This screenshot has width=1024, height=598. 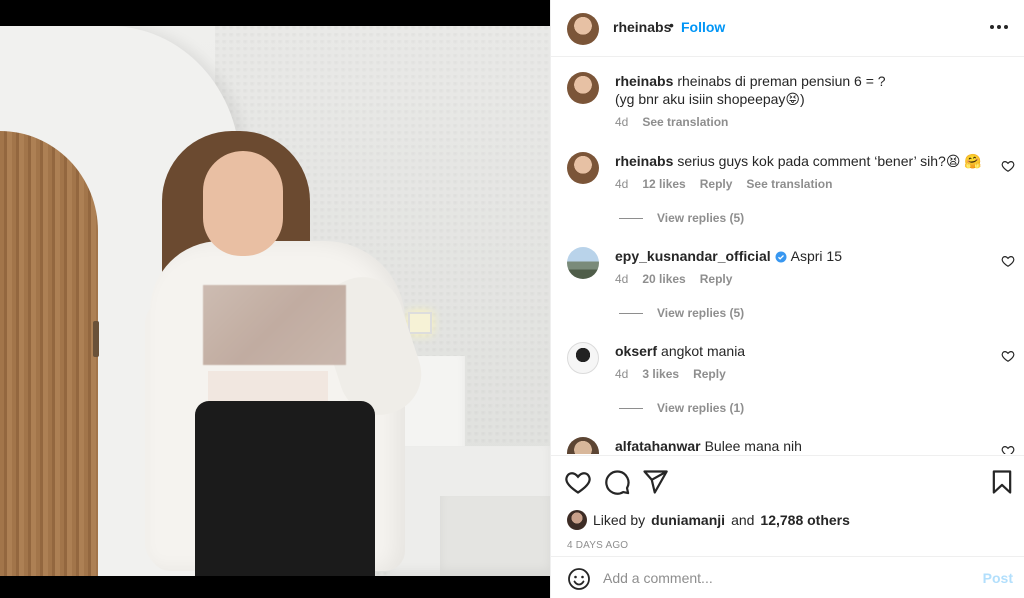 What do you see at coordinates (787, 28) in the screenshot?
I see `post-header: rheinabs • Follow` at bounding box center [787, 28].